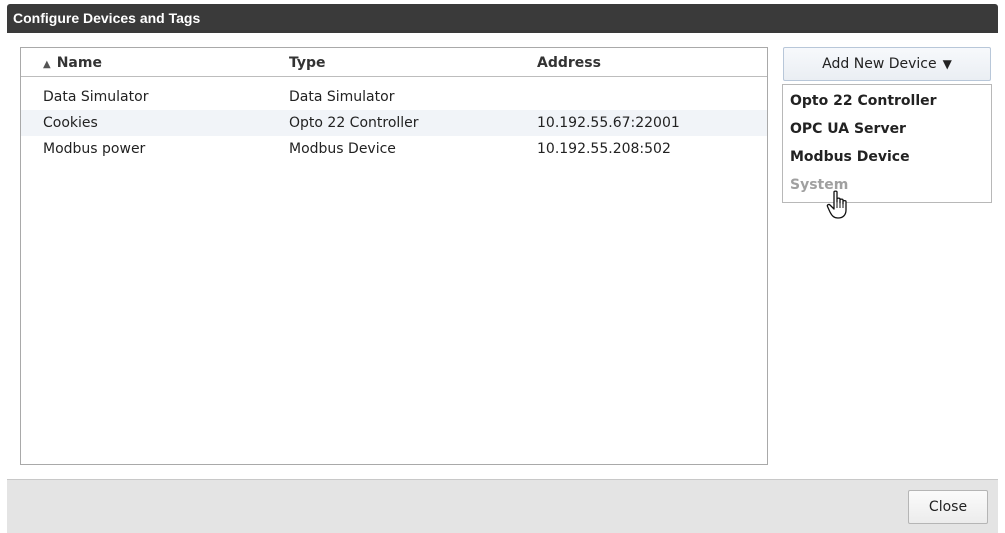 The width and height of the screenshot is (1005, 533). What do you see at coordinates (947, 64) in the screenshot?
I see `dropdown-arrow-icon: ▼` at bounding box center [947, 64].